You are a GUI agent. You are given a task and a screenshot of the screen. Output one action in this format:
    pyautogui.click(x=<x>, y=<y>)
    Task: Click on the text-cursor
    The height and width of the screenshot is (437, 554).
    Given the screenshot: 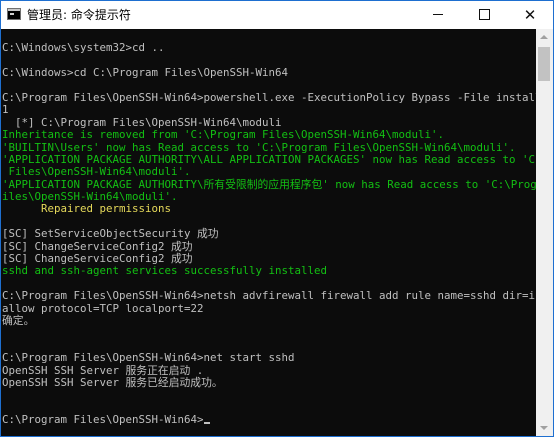 What is the action you would take?
    pyautogui.click(x=206, y=423)
    